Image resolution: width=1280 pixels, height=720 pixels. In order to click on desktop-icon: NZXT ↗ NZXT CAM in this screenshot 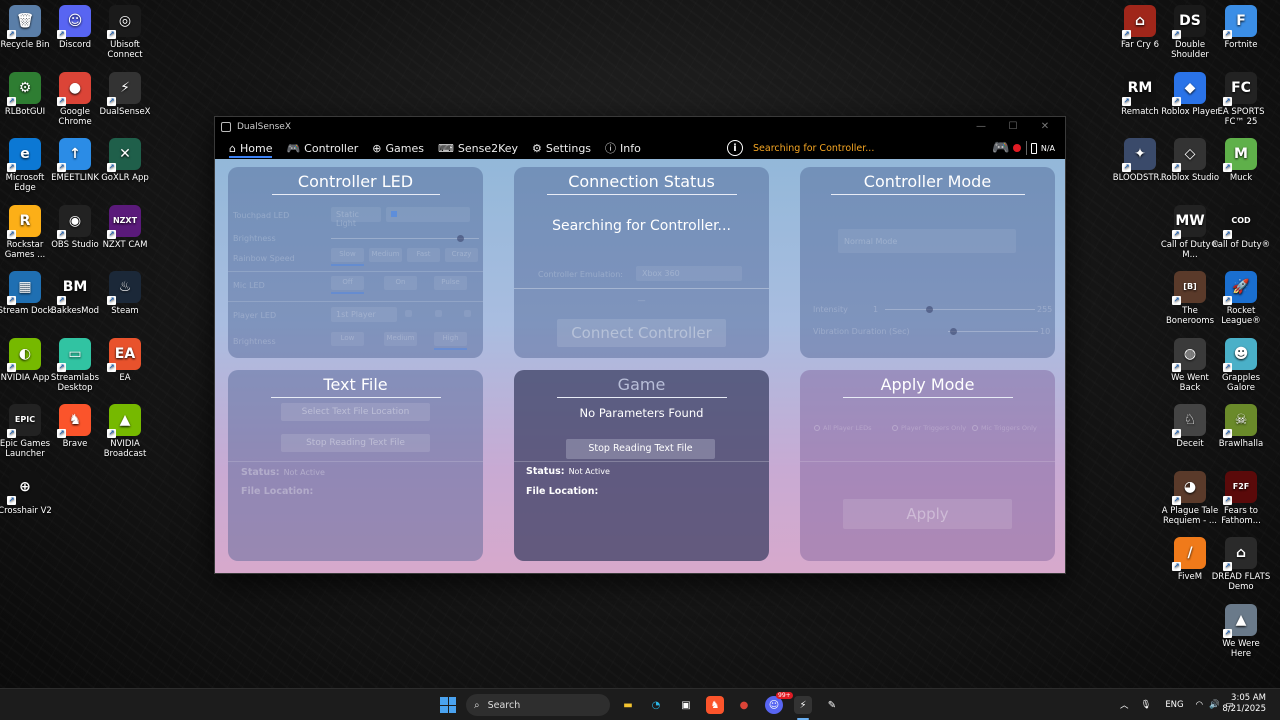, I will do `click(125, 227)`.